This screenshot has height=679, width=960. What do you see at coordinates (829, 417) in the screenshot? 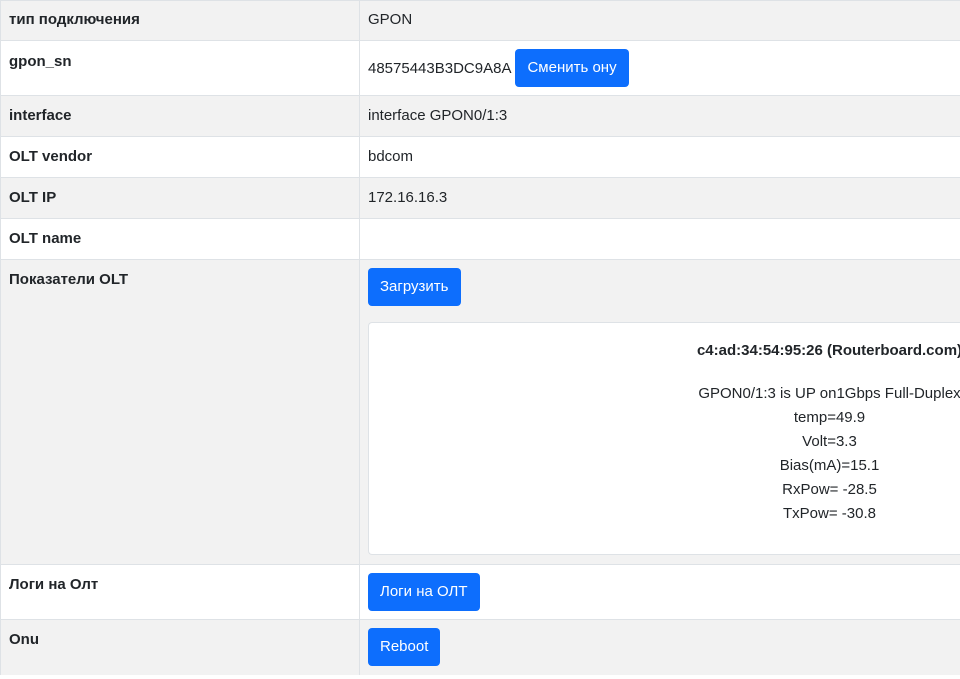
I see `metric-line-temp: temp=49.9` at bounding box center [829, 417].